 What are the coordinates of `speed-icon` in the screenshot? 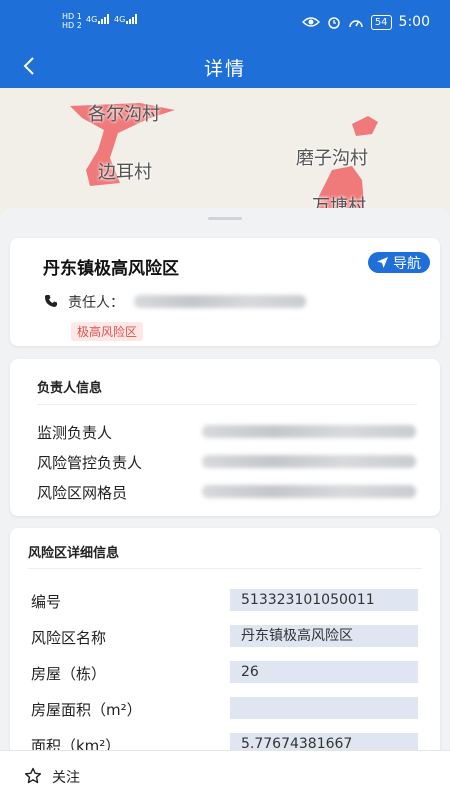 It's located at (356, 24).